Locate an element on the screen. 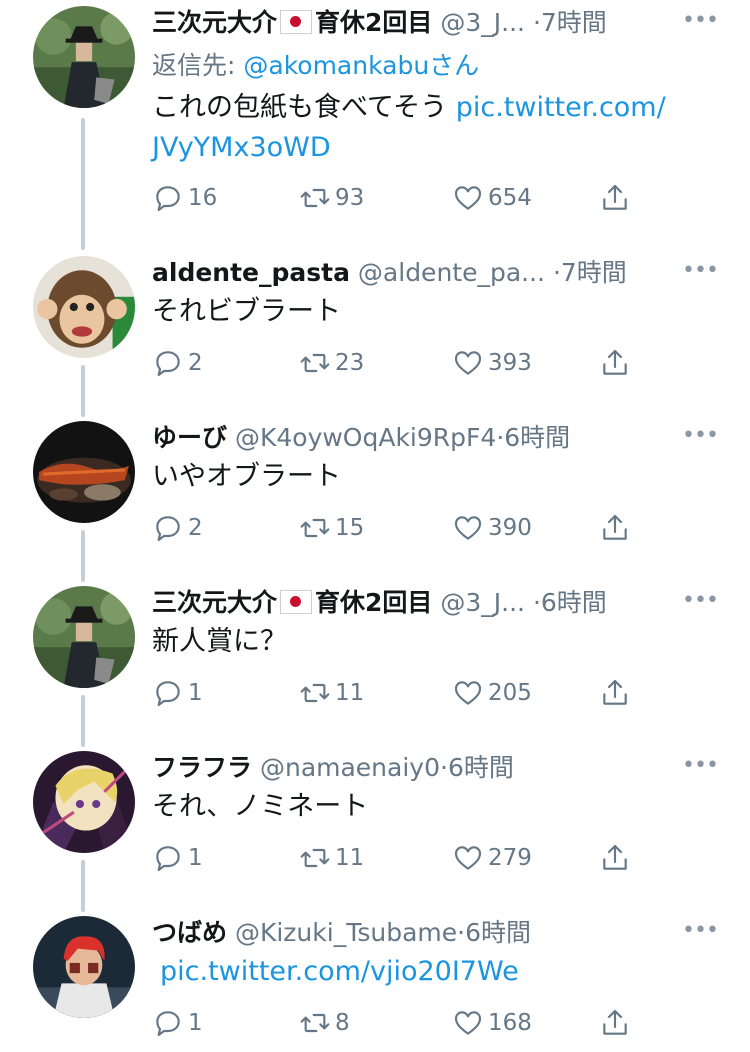  user-handle: @Kizuki_Tsubame is located at coordinates (346, 932).